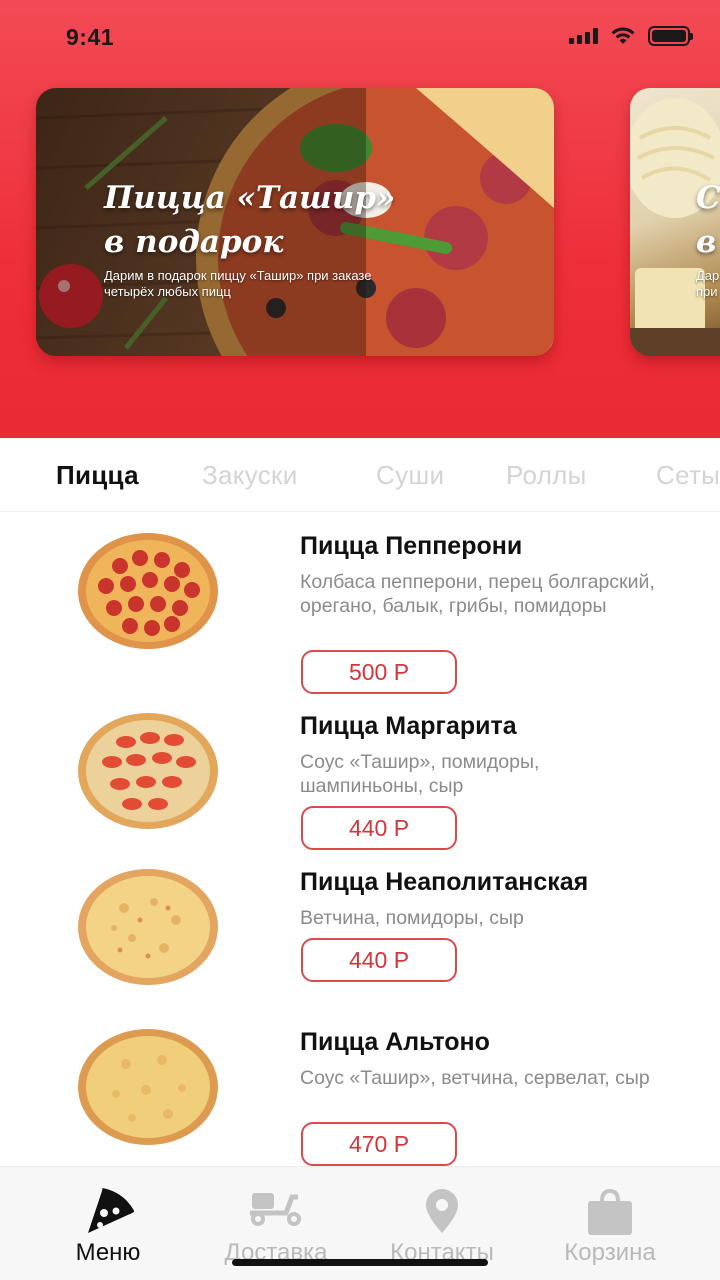 This screenshot has width=720, height=1280. What do you see at coordinates (708, 220) in the screenshot?
I see `banner2-title: С в` at bounding box center [708, 220].